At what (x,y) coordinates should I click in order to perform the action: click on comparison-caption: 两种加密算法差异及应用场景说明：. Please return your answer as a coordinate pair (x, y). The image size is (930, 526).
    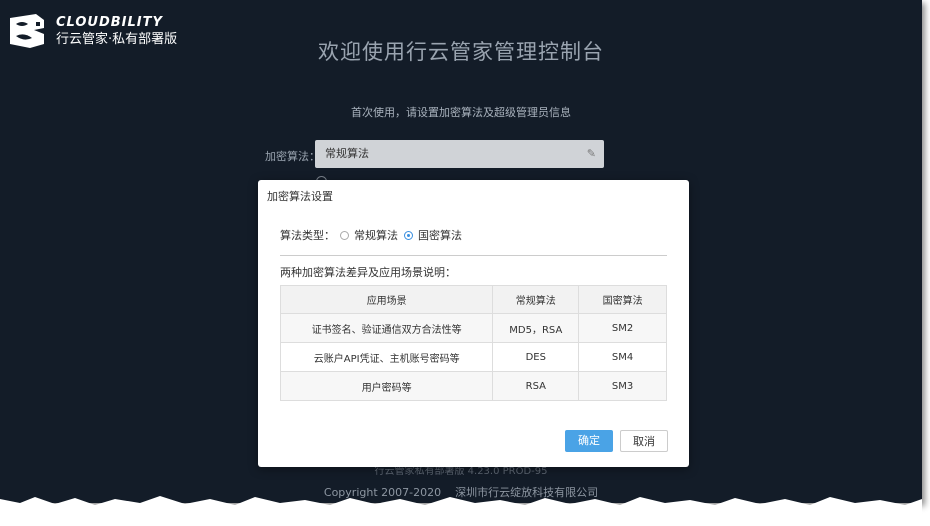
    Looking at the image, I should click on (368, 272).